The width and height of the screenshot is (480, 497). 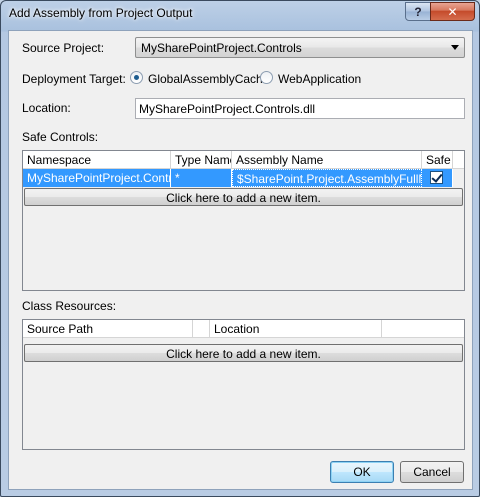 I want to click on close-button: ✕, so click(x=452, y=11).